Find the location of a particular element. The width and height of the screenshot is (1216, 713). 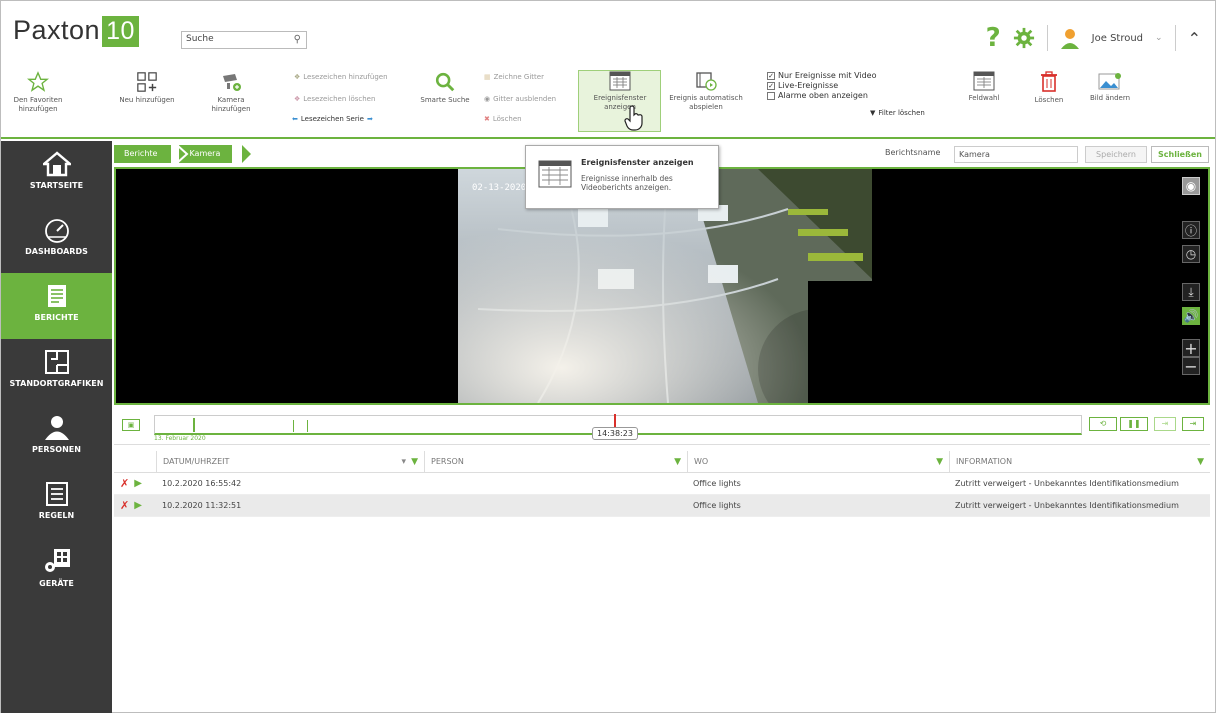

sidebar-item-dashboards: DASHBOARDS is located at coordinates (56, 240).